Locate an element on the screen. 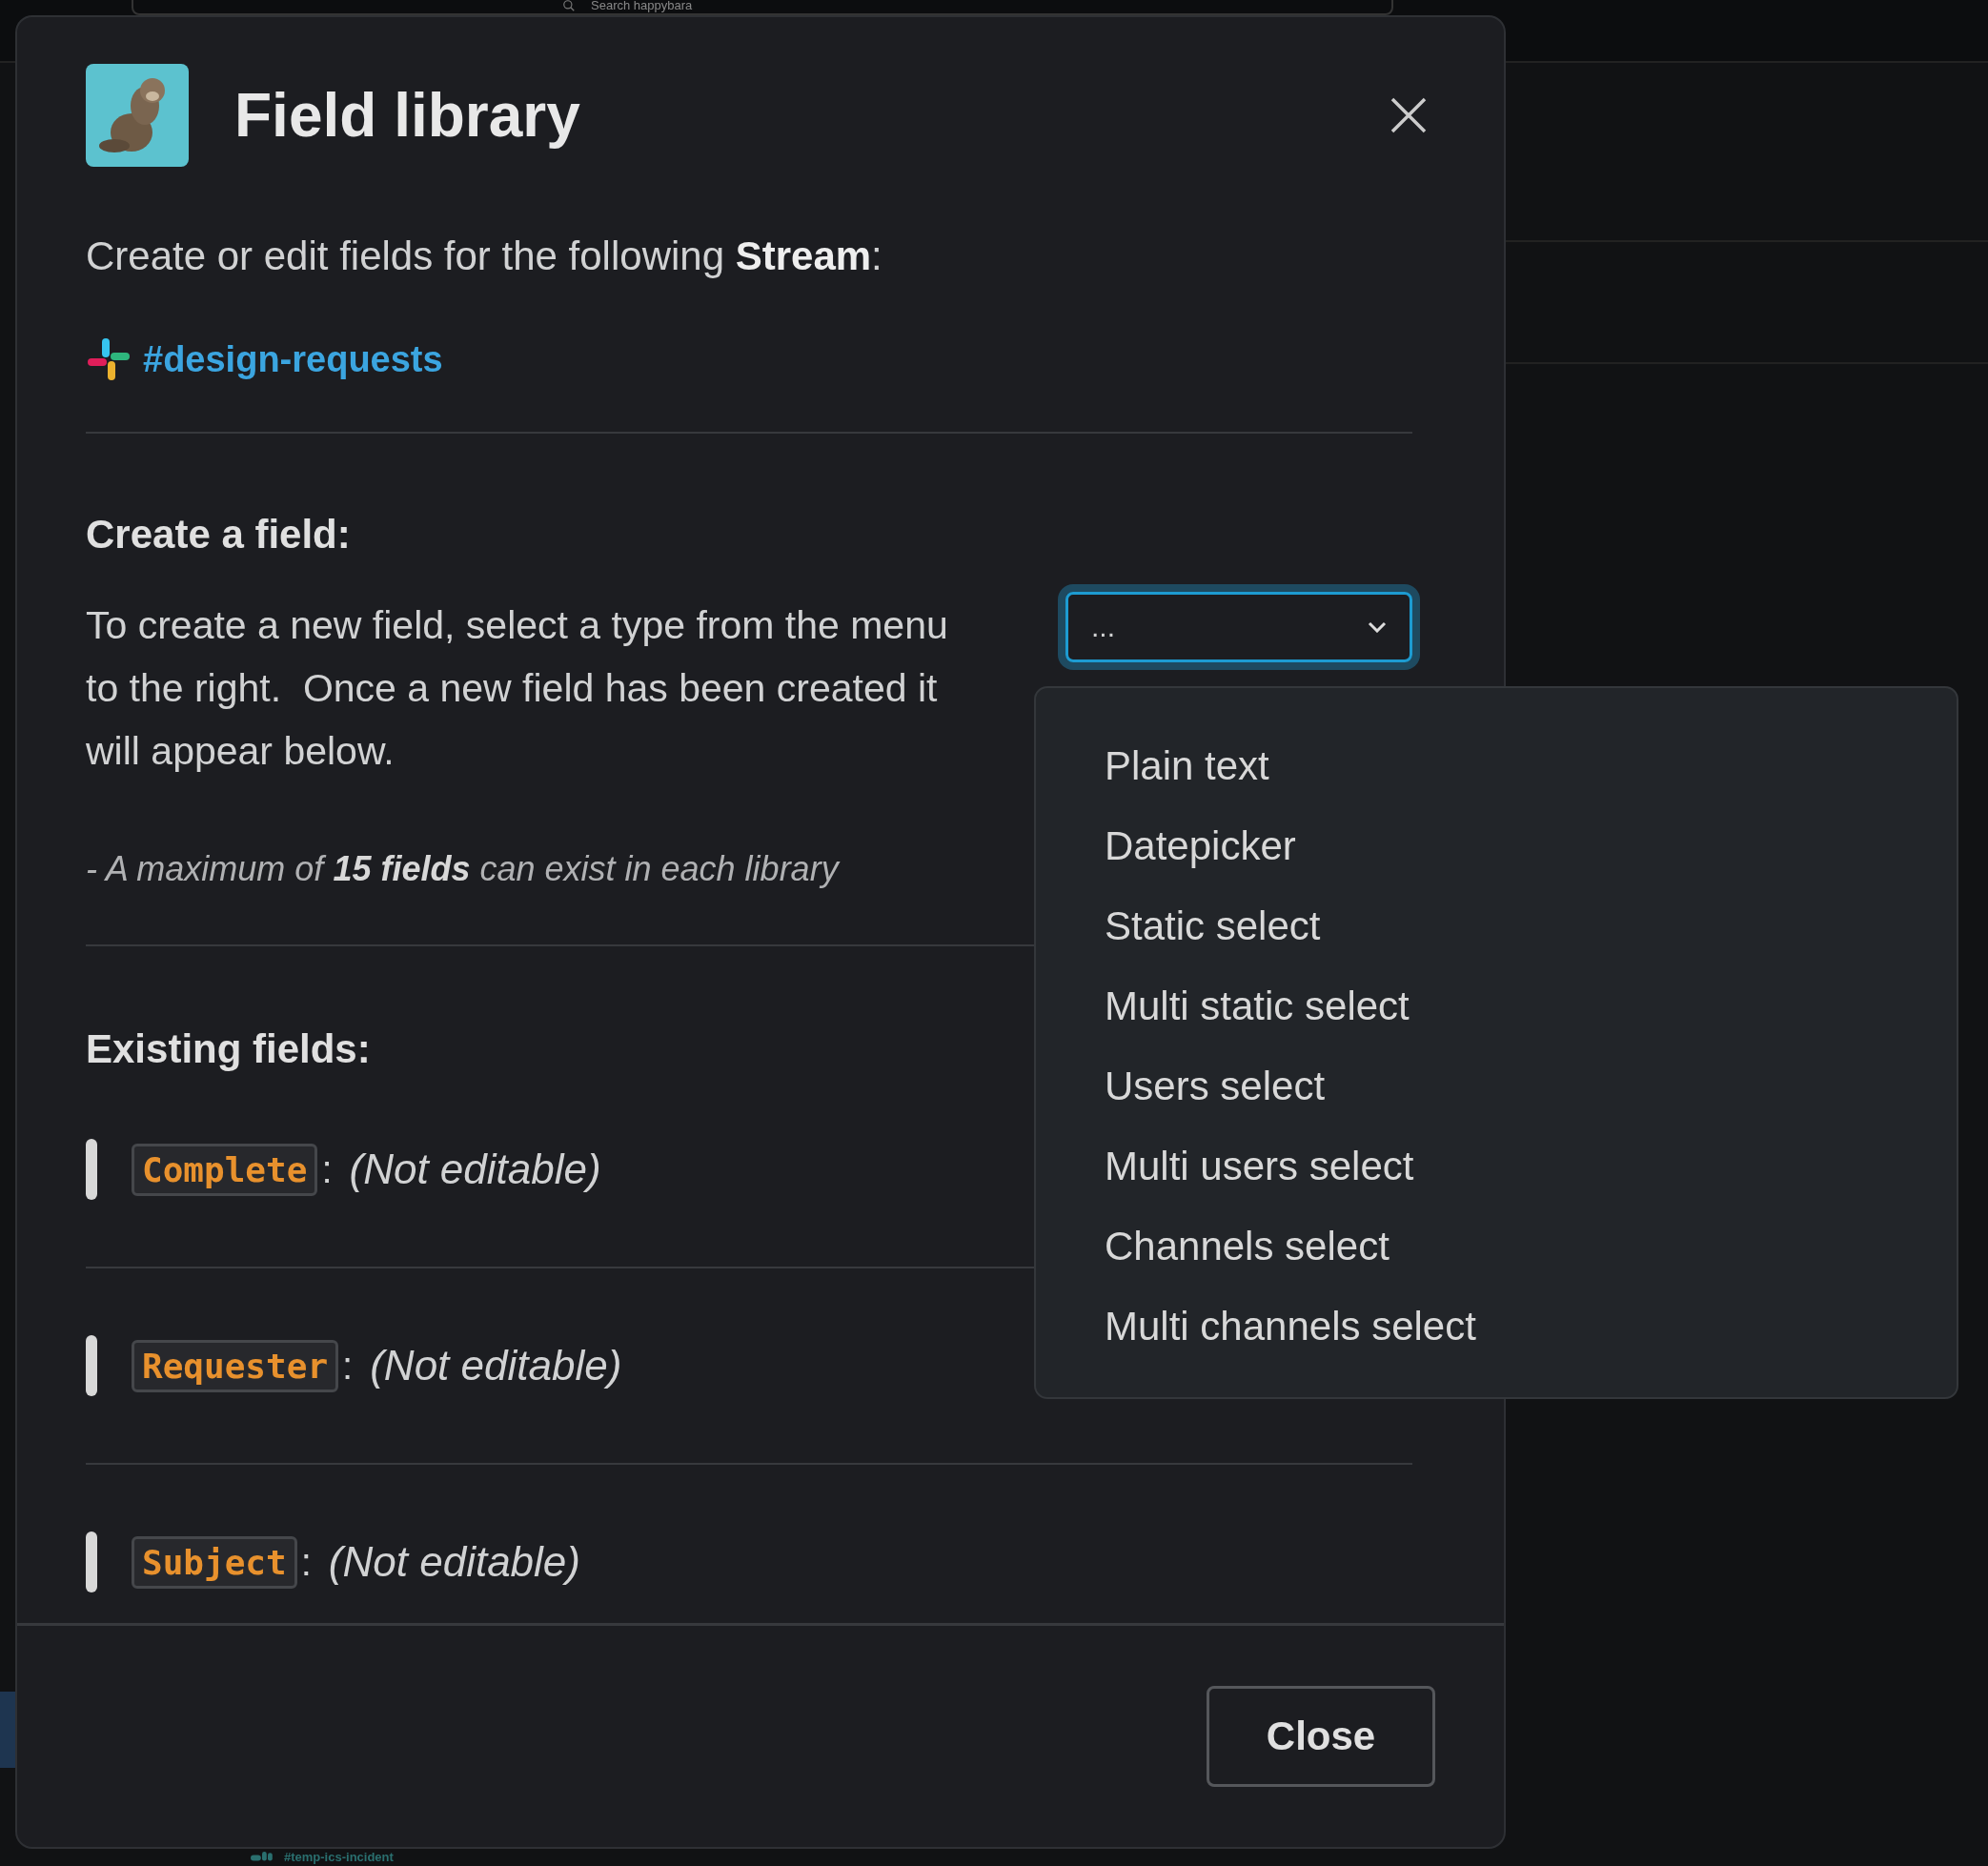  channel-icon is located at coordinates (262, 1857).